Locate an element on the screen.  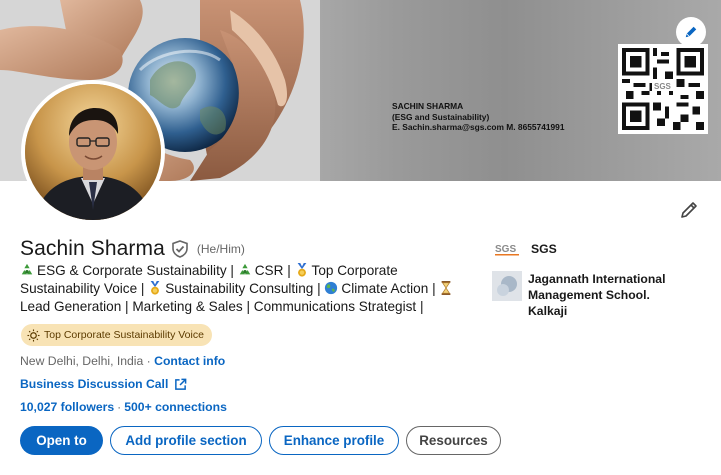
name-row: Sachin Sharma (He/Him) is located at coordinates (132, 249).